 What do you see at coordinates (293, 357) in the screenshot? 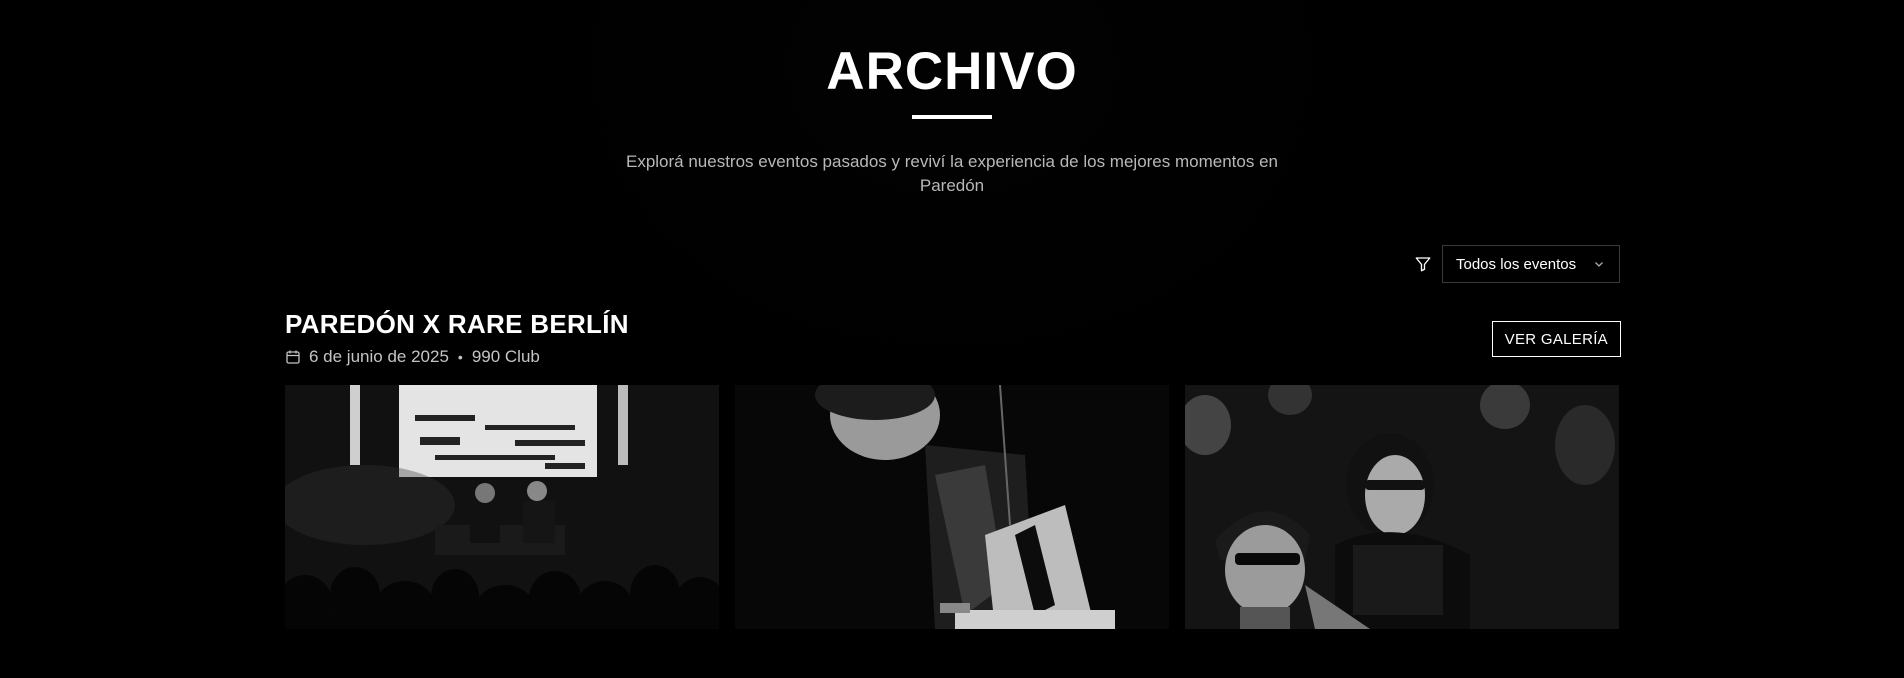
I see `calendar-icon` at bounding box center [293, 357].